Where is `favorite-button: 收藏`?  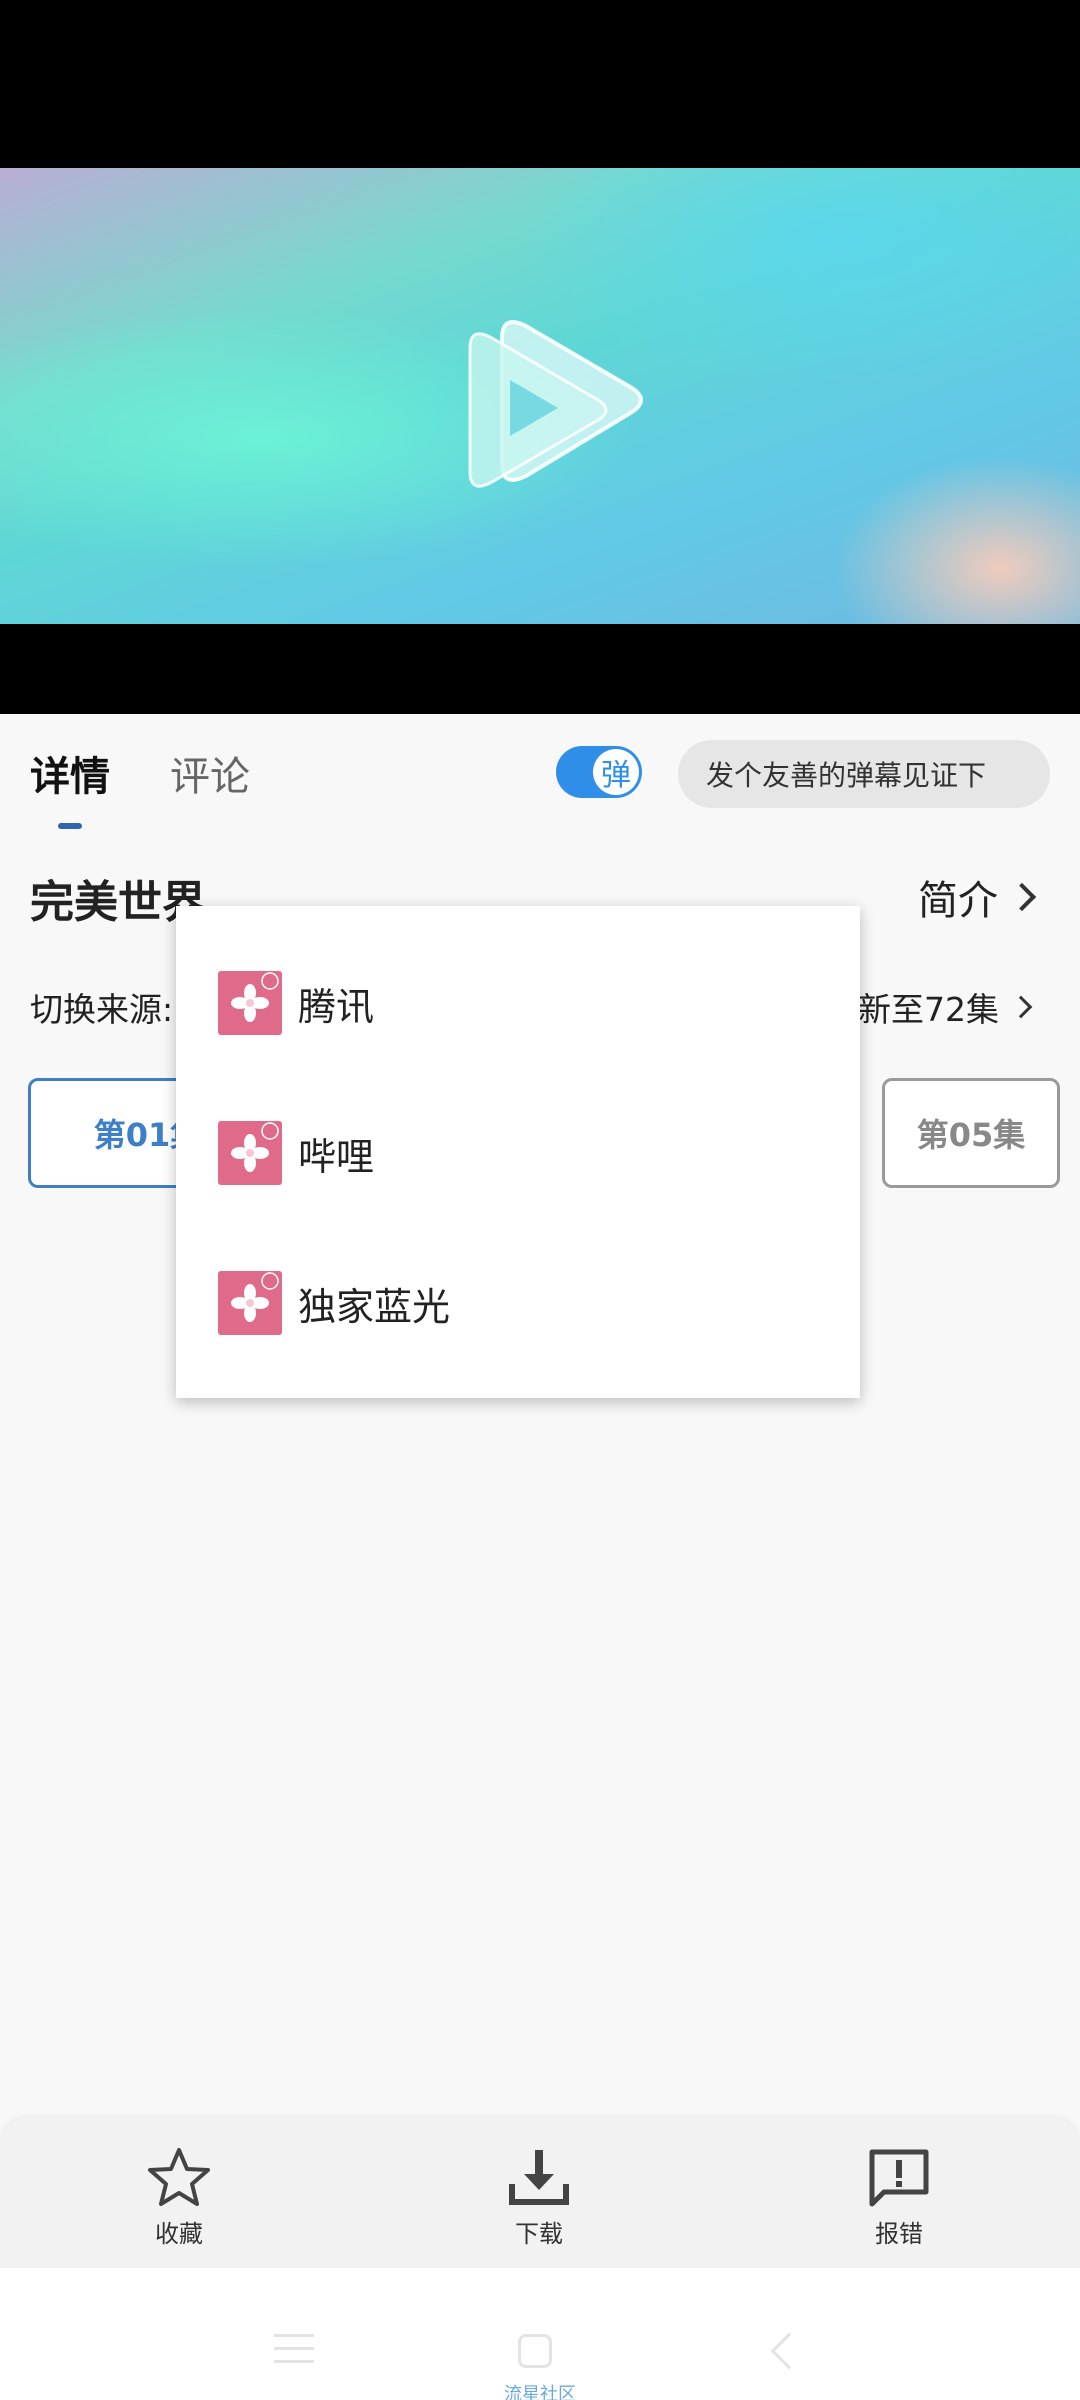 favorite-button: 收藏 is located at coordinates (179, 2197).